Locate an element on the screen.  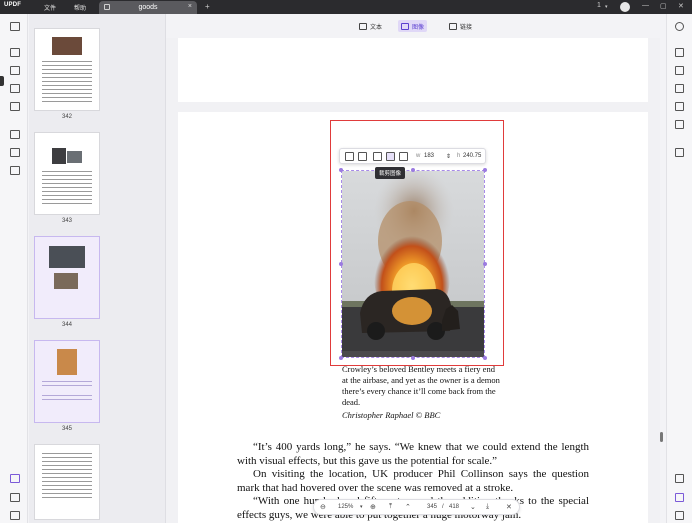
resize-handle-right is located at coordinates (485, 264).